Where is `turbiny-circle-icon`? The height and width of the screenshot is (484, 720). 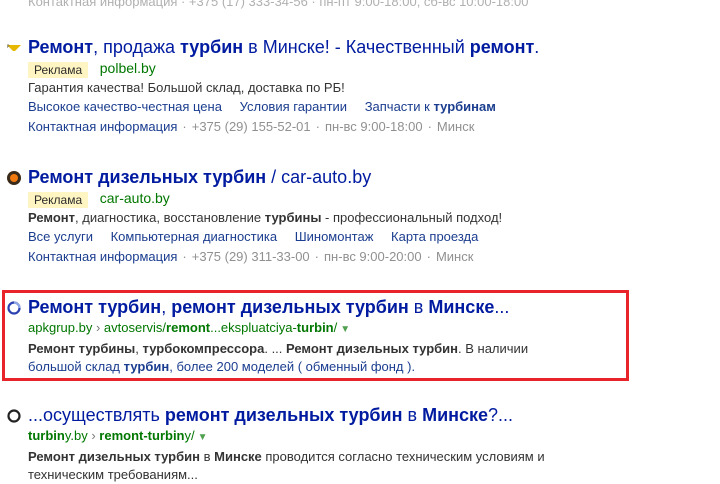 turbiny-circle-icon is located at coordinates (14, 416).